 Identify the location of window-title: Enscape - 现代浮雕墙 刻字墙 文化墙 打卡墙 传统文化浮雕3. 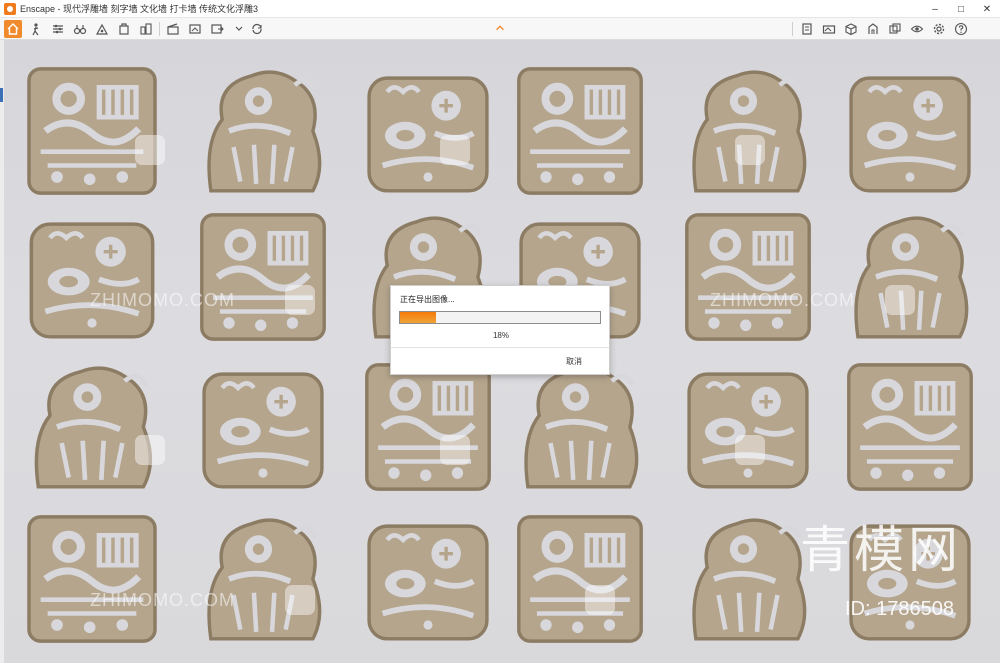
(139, 9).